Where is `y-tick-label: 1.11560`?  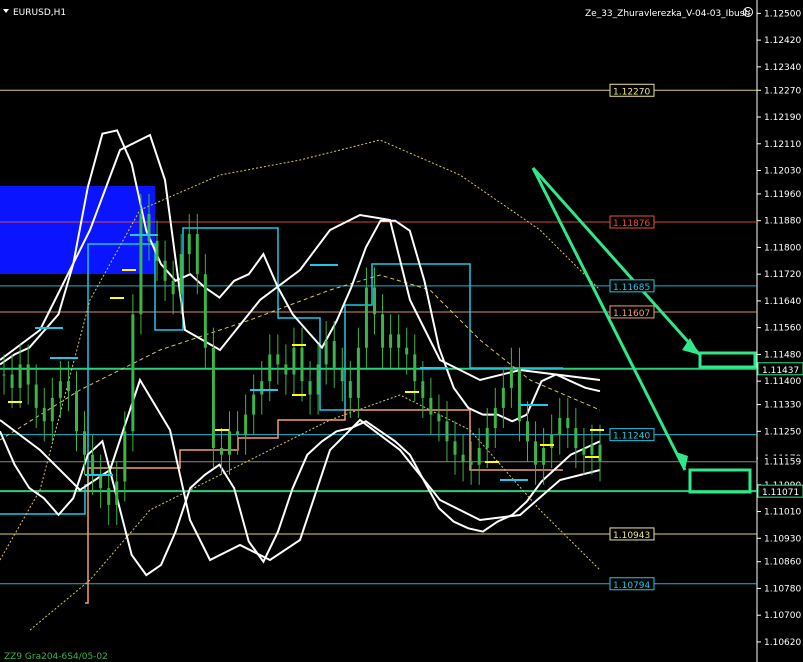 y-tick-label: 1.11560 is located at coordinates (782, 329).